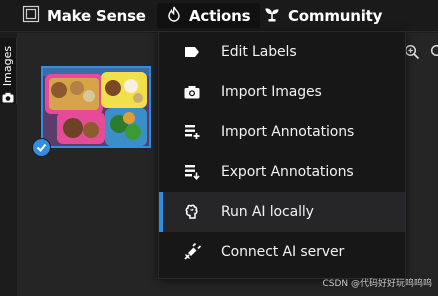 This screenshot has width=438, height=296. Describe the element at coordinates (259, 52) in the screenshot. I see `menu-item-label: Edit Labels` at that location.